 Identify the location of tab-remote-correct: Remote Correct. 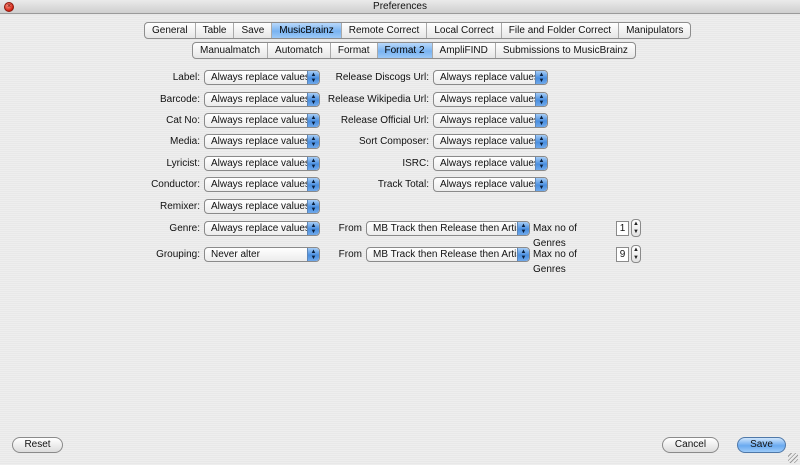
(385, 30).